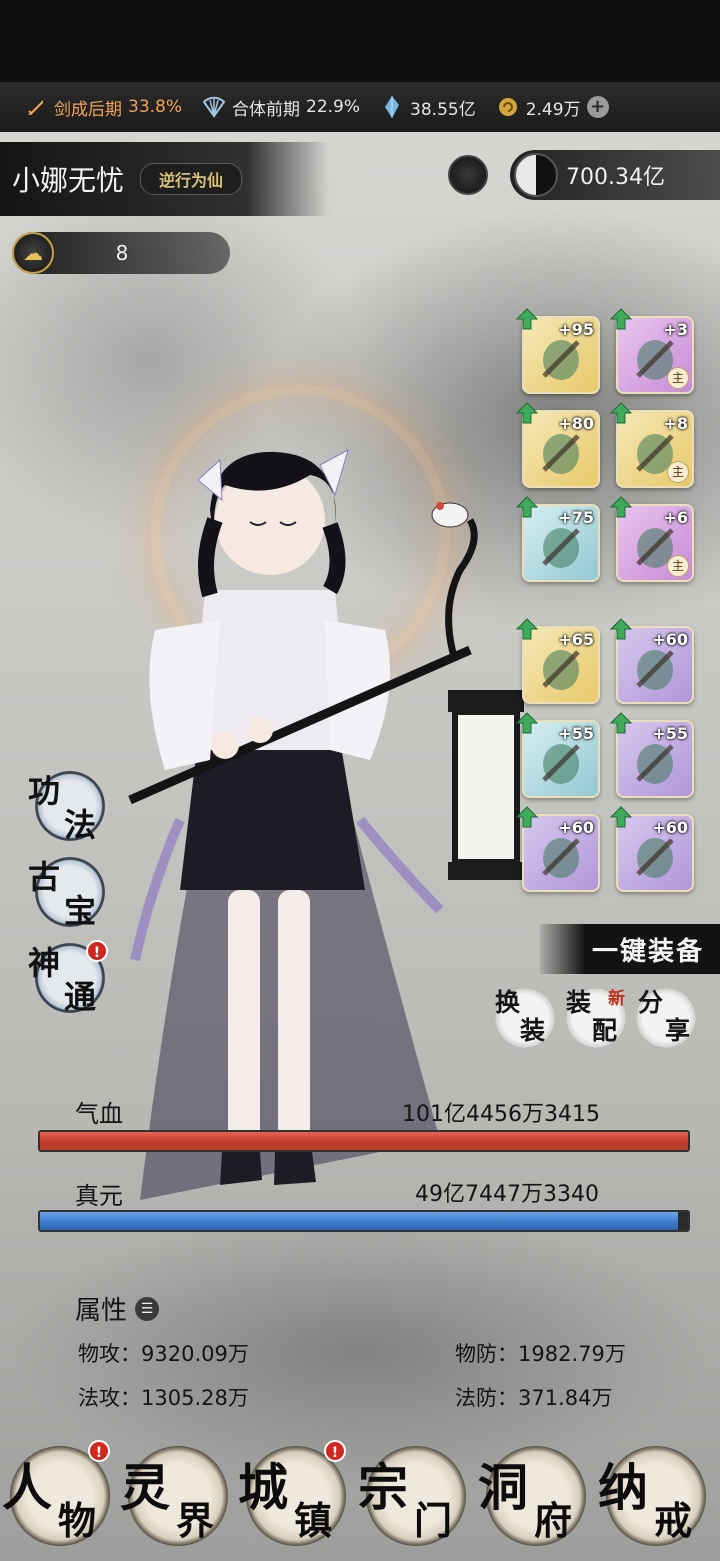  Describe the element at coordinates (652, 351) in the screenshot. I see `equipment-slot: +3 主` at that location.